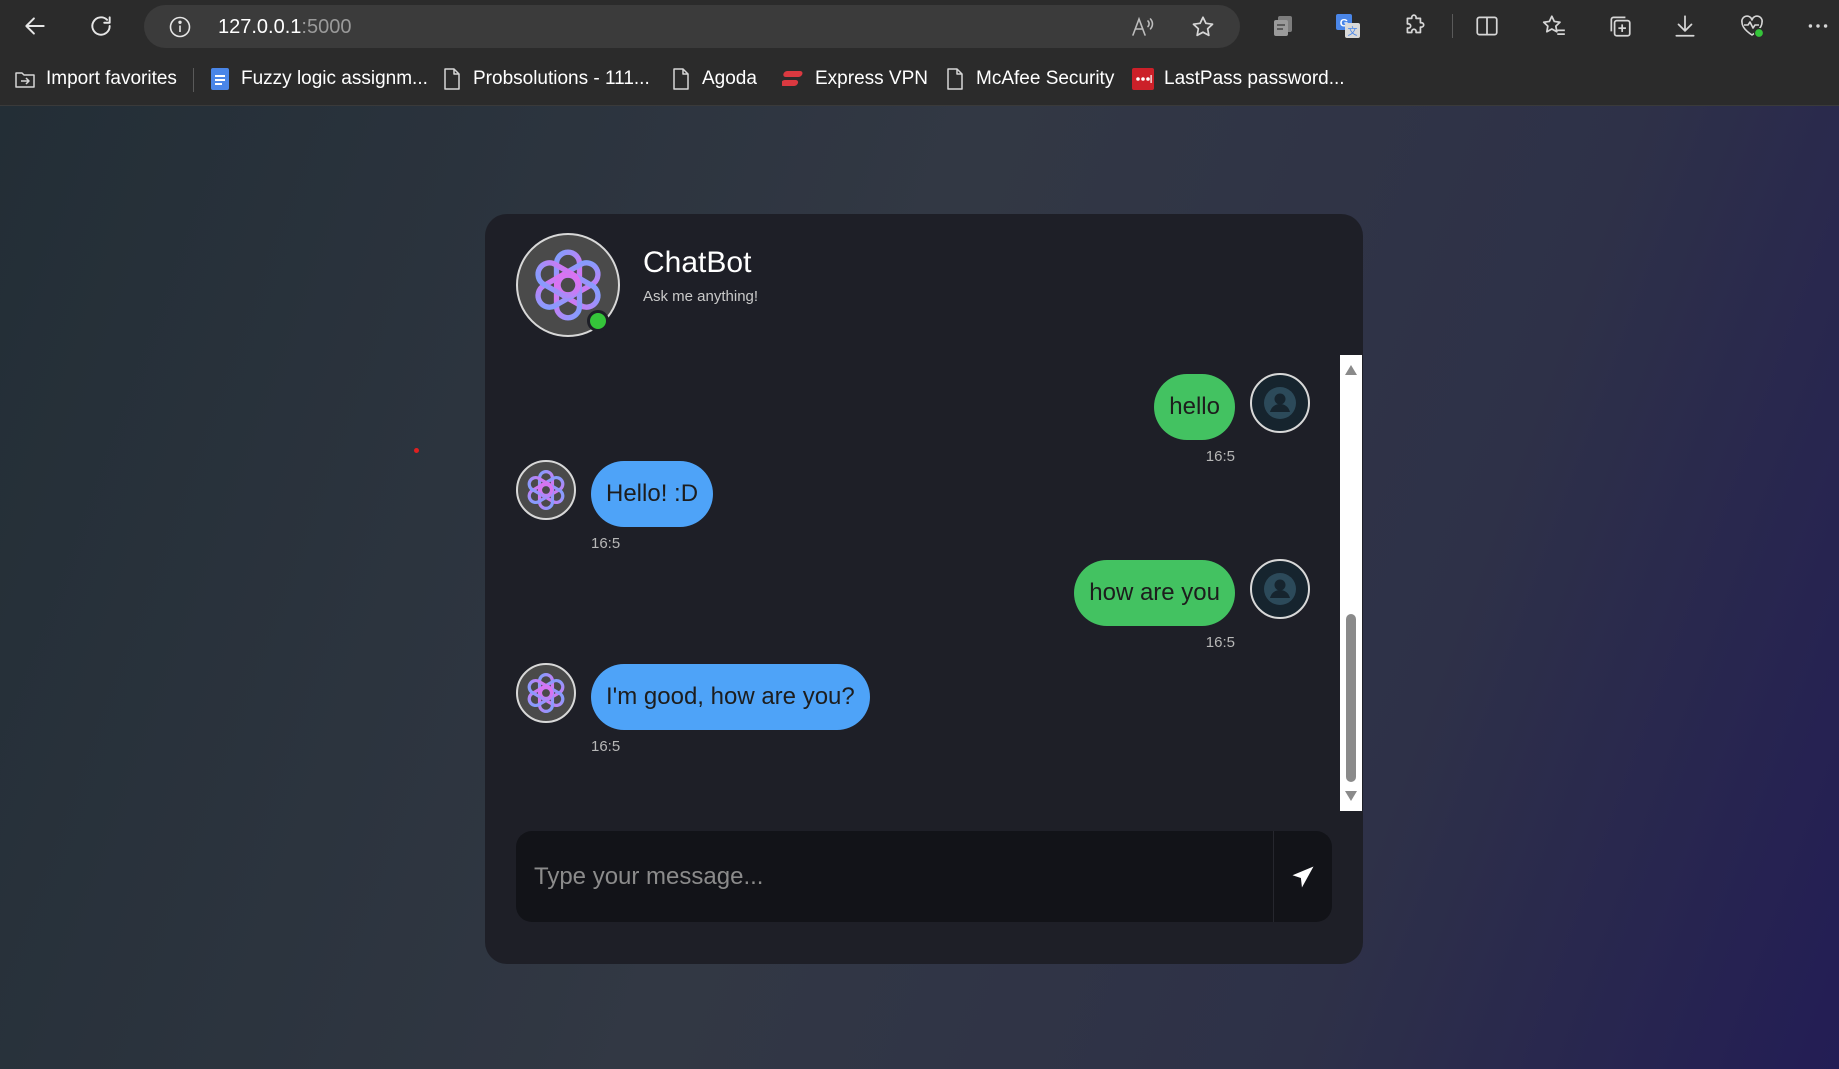 The height and width of the screenshot is (1069, 1839). What do you see at coordinates (1194, 407) in the screenshot?
I see `message-bubble: hello` at bounding box center [1194, 407].